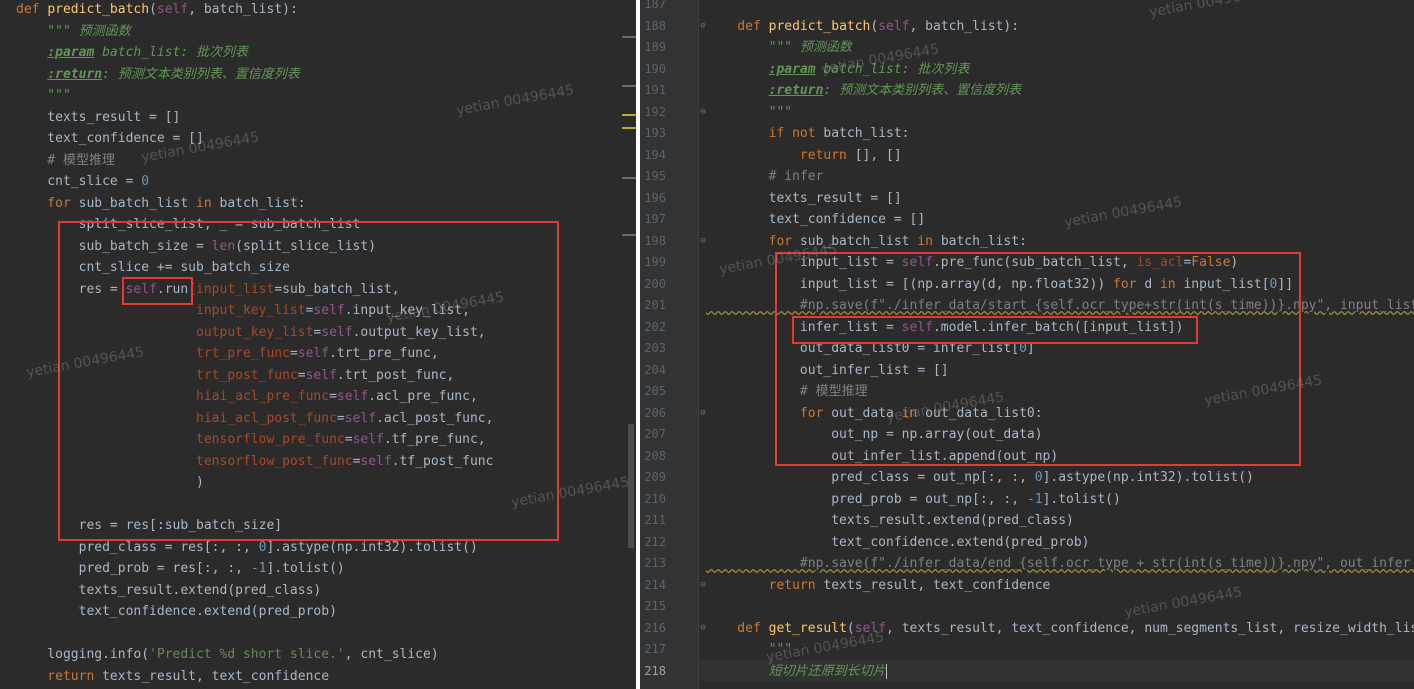 The width and height of the screenshot is (1414, 689). I want to click on right-code-line: """ 预测函数, so click(779, 47).